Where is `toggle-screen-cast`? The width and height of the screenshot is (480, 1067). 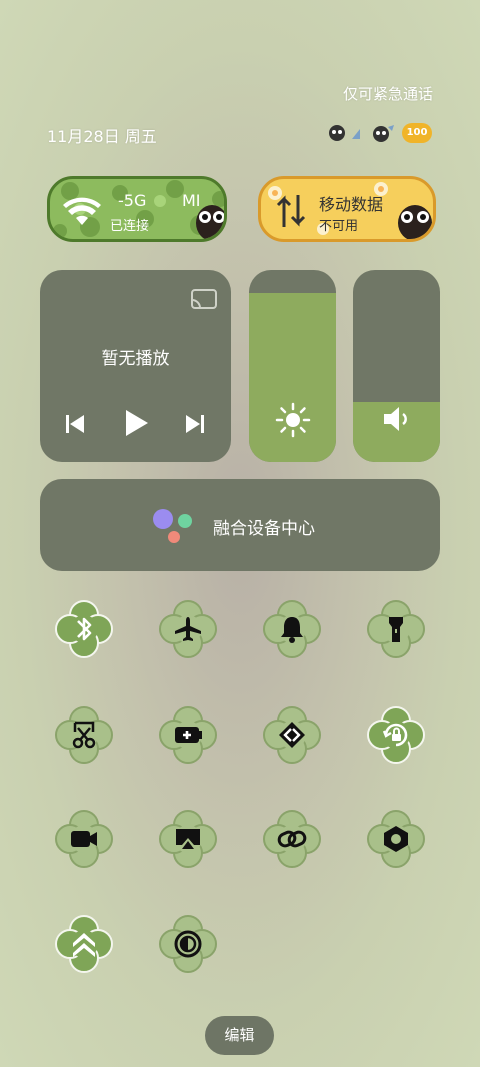 toggle-screen-cast is located at coordinates (188, 839).